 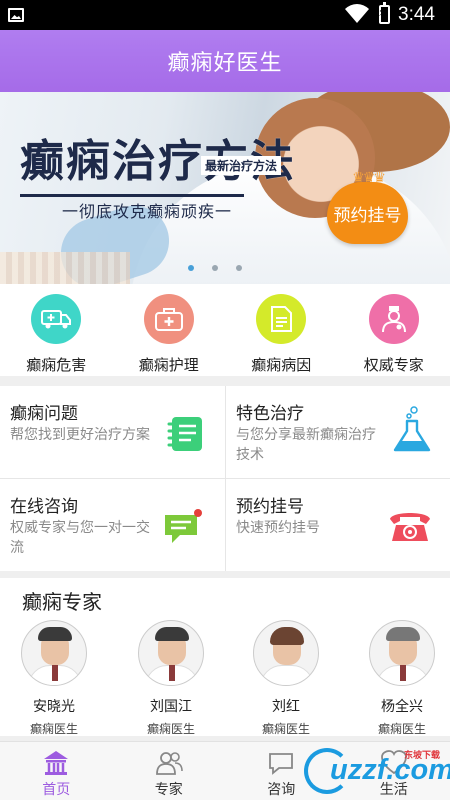 I want to click on feature-appointment: 预约挂号 快速预约挂号, so click(x=338, y=524).